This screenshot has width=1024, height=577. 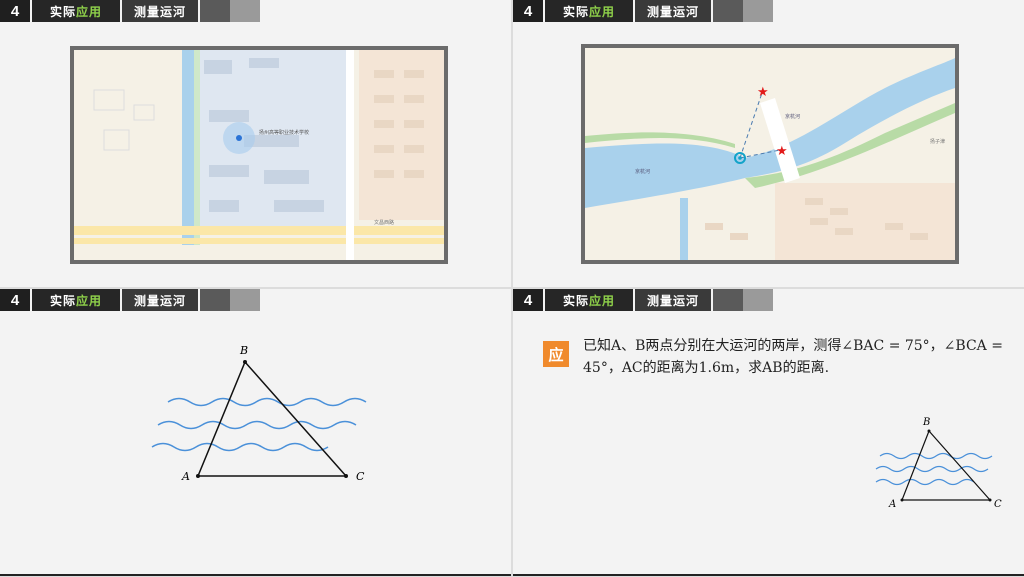 I want to click on triangle-abc-small, so click(x=946, y=465).